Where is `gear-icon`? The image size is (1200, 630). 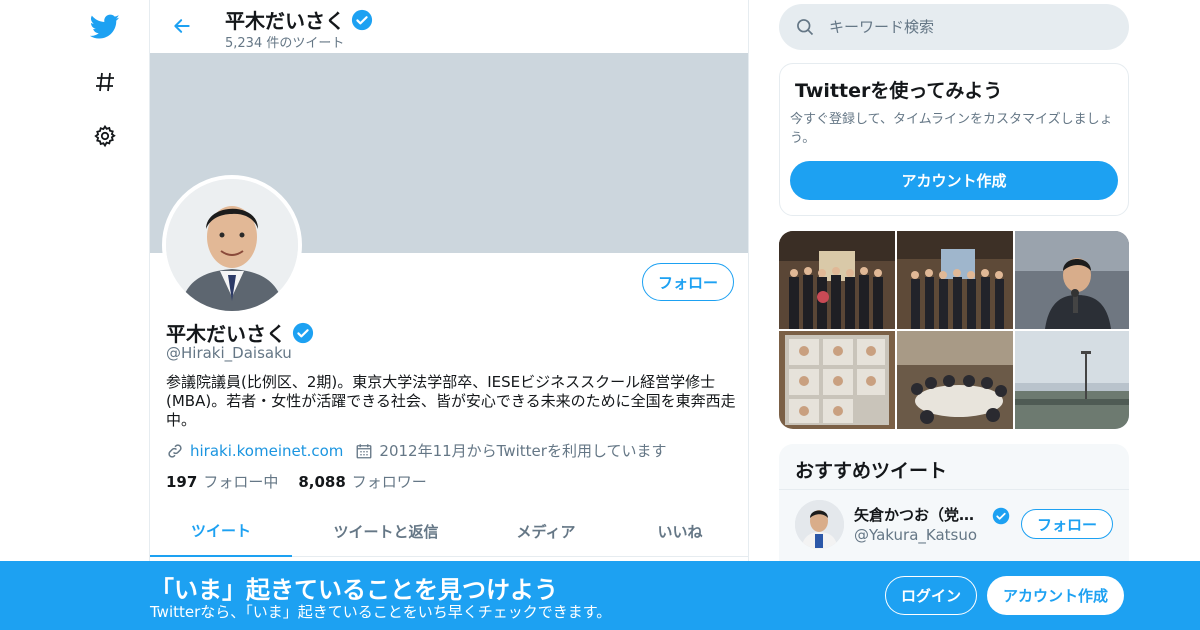 gear-icon is located at coordinates (105, 136).